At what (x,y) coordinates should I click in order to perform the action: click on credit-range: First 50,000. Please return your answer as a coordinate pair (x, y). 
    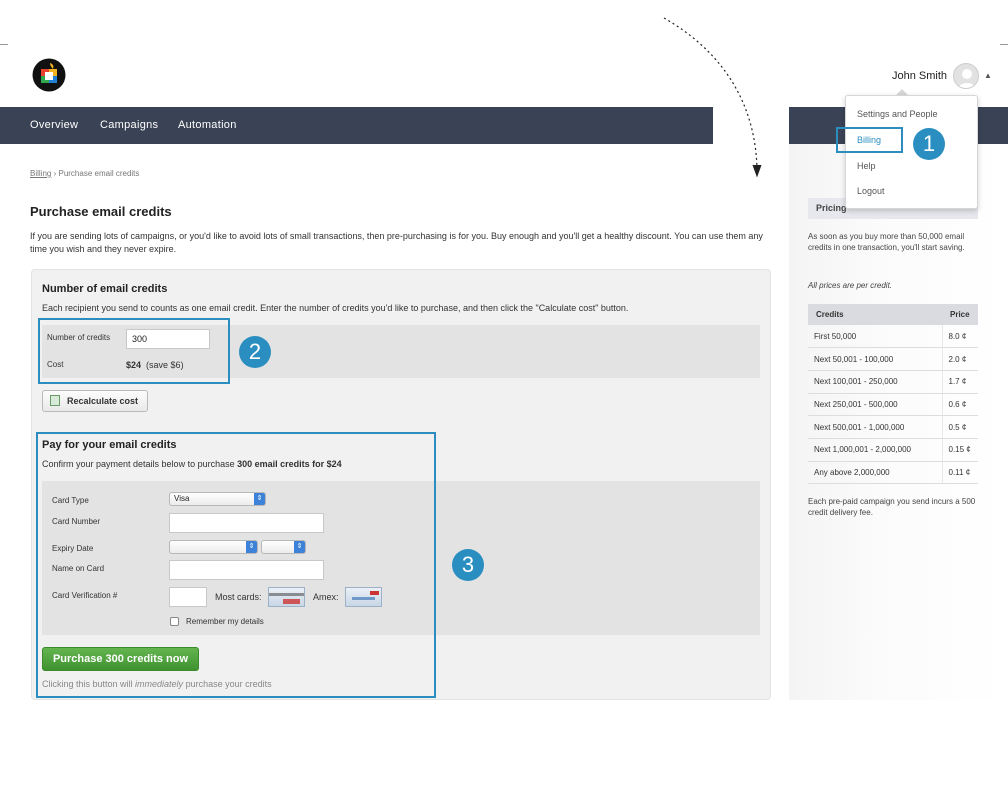
    Looking at the image, I should click on (875, 337).